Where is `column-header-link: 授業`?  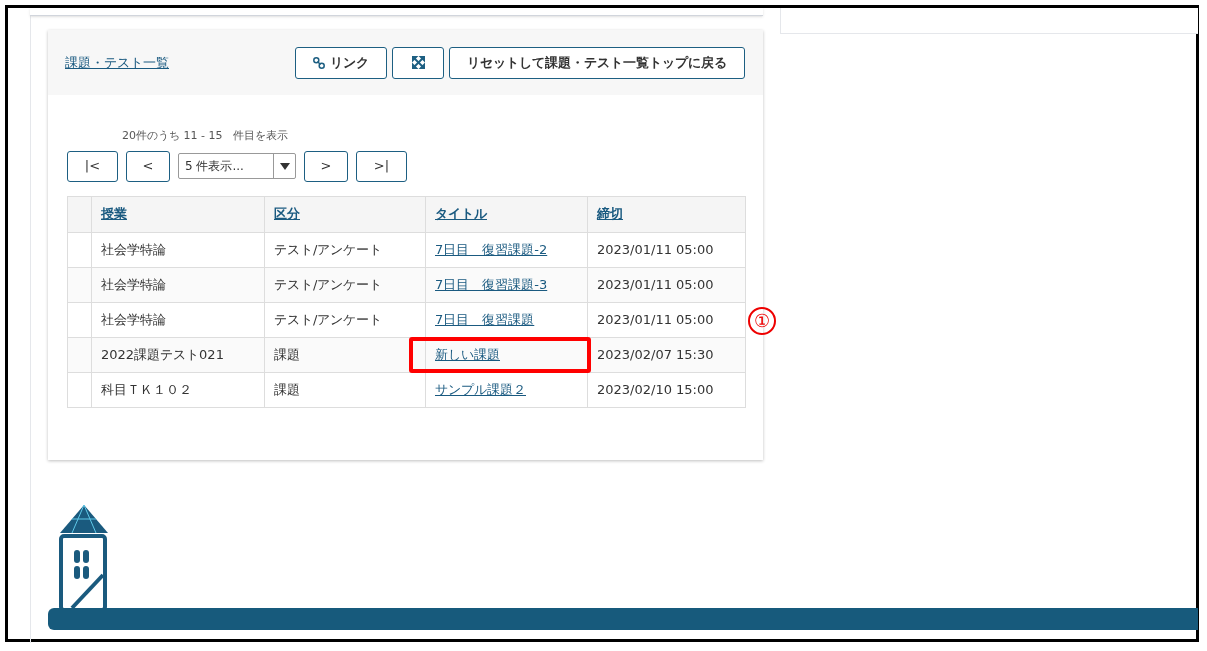 column-header-link: 授業 is located at coordinates (114, 214).